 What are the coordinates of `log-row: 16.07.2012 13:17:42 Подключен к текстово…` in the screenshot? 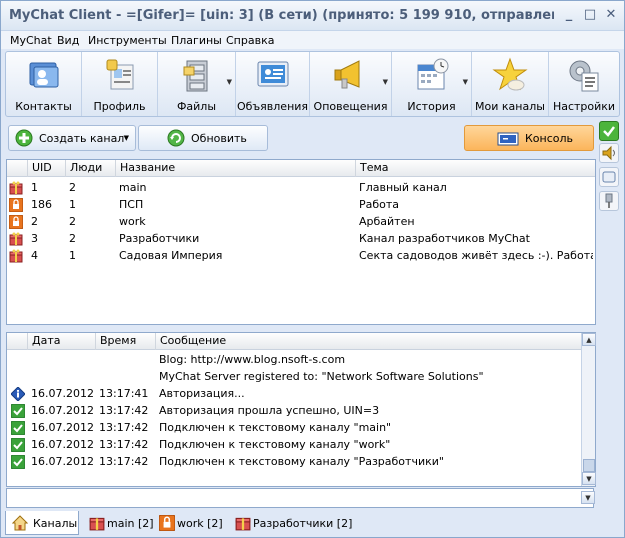 It's located at (294, 428).